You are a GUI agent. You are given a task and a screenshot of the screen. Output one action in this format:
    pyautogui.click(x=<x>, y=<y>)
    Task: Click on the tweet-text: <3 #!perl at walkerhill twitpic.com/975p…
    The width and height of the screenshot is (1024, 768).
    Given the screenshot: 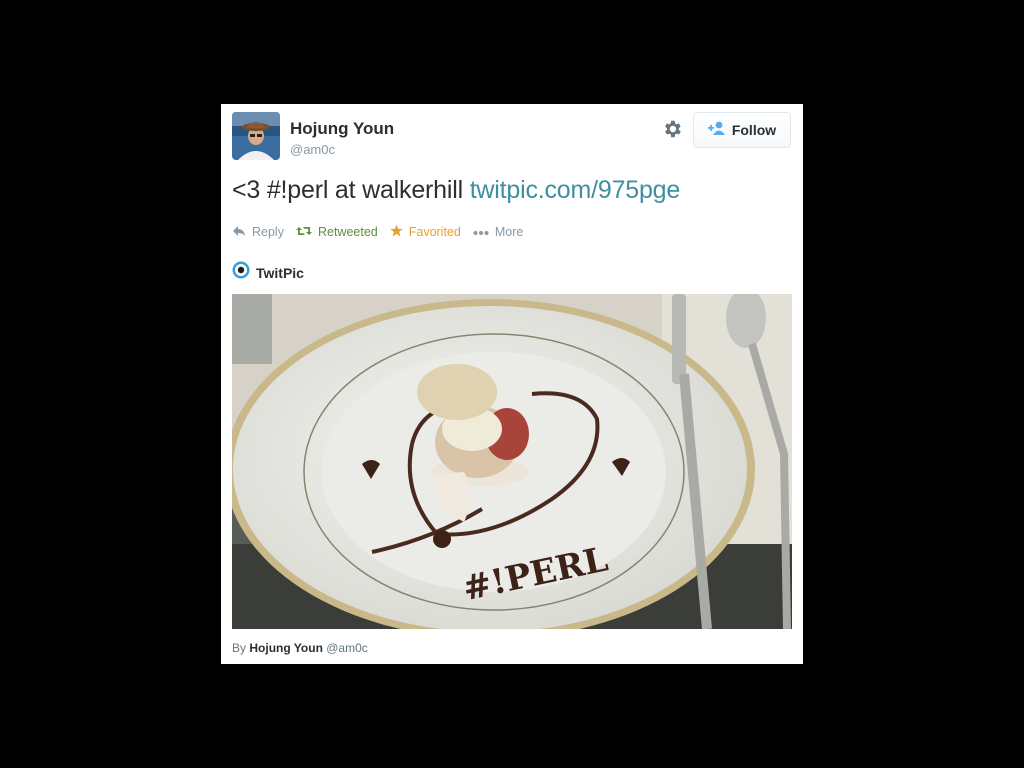 What is the action you would take?
    pyautogui.click(x=456, y=190)
    